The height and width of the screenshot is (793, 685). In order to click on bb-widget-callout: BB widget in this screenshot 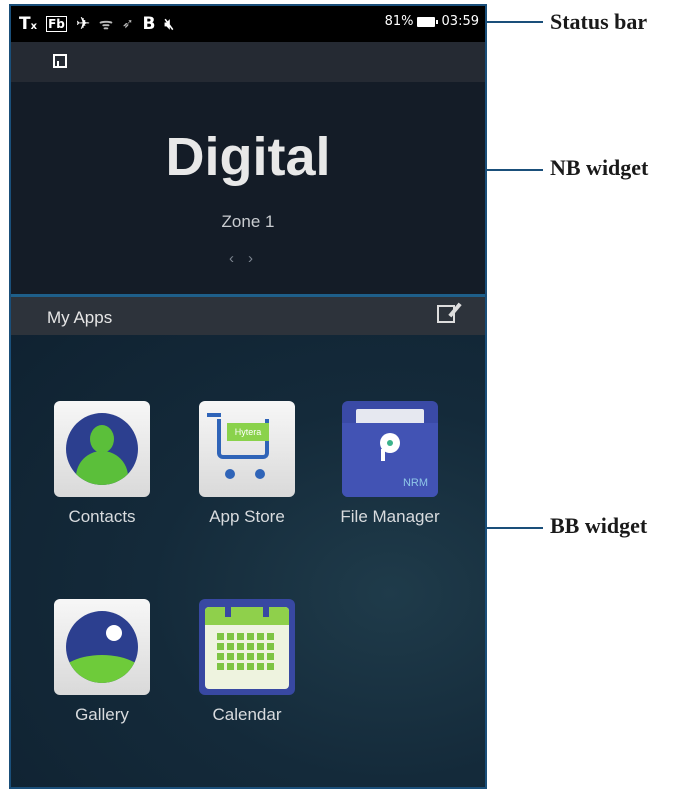, I will do `click(599, 525)`.